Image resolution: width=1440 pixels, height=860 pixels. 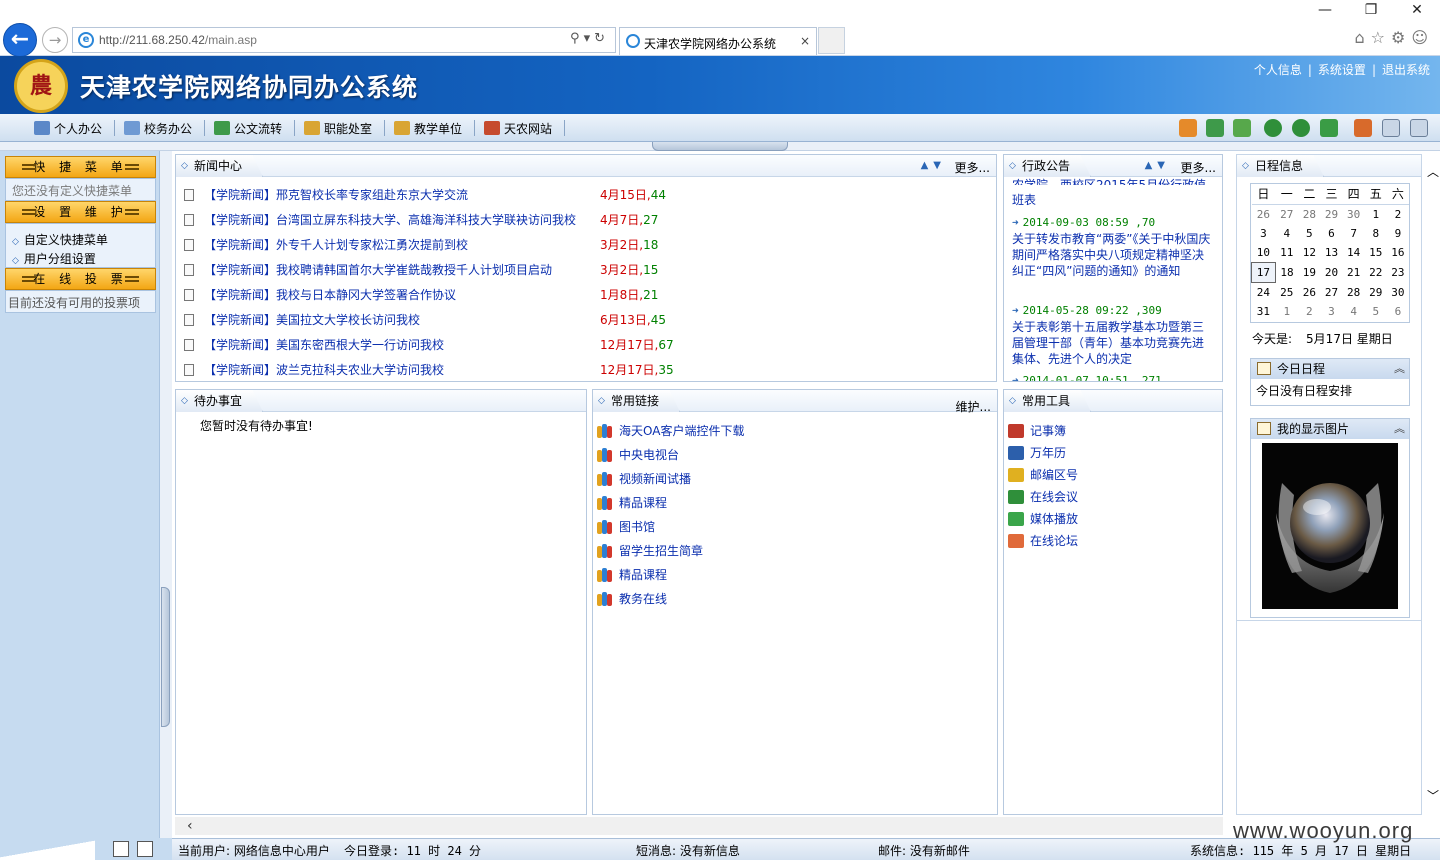 What do you see at coordinates (1331, 312) in the screenshot?
I see `calendar-day: 3` at bounding box center [1331, 312].